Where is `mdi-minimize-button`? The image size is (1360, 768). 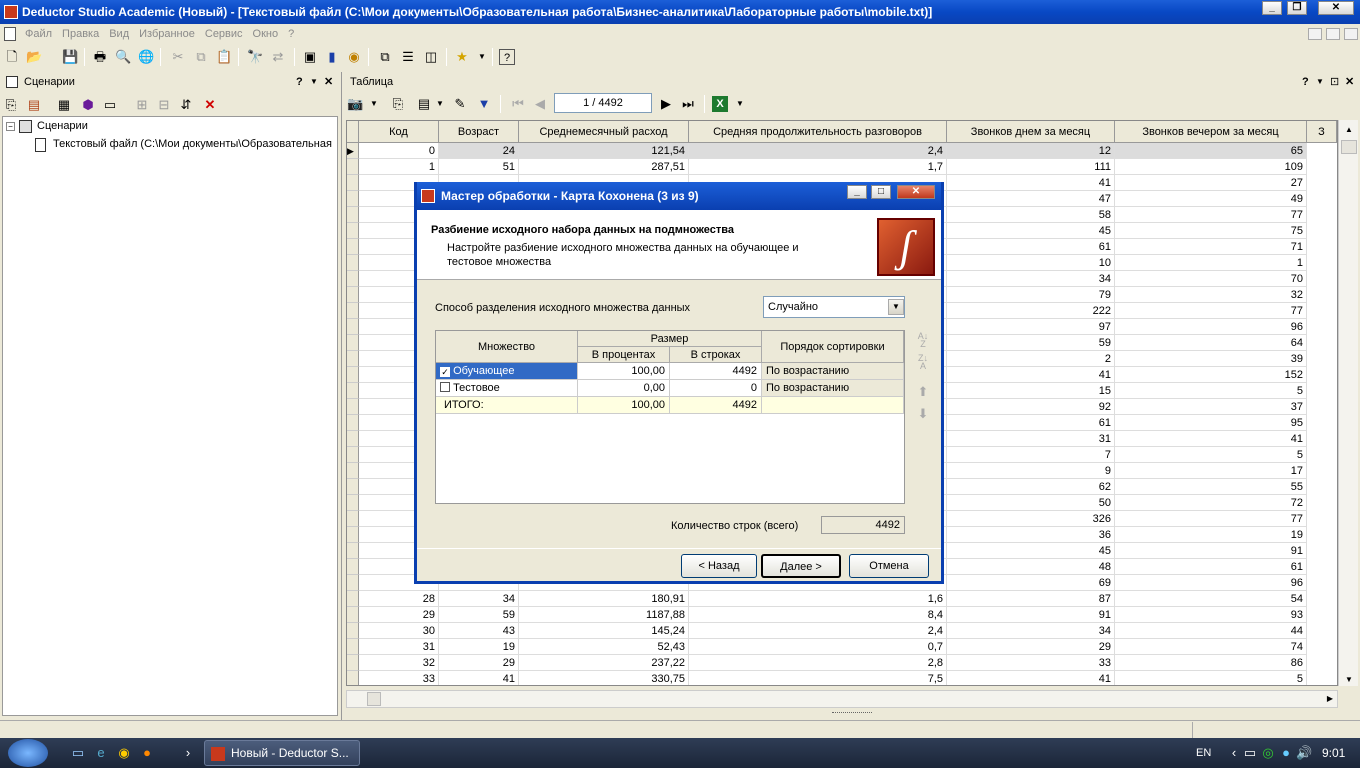 mdi-minimize-button is located at coordinates (1315, 34).